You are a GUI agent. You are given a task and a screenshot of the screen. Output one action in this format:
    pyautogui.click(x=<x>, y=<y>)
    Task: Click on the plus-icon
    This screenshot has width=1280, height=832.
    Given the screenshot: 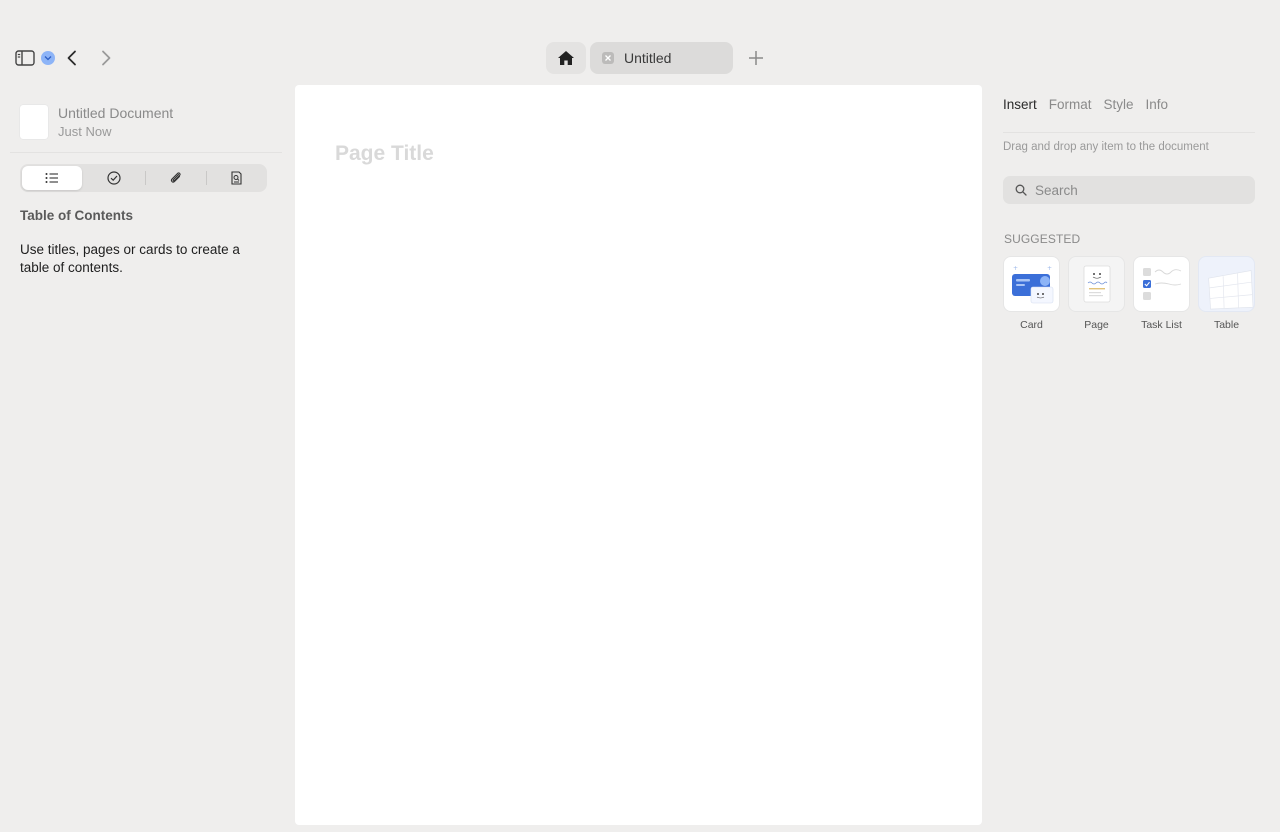 What is the action you would take?
    pyautogui.click(x=756, y=58)
    